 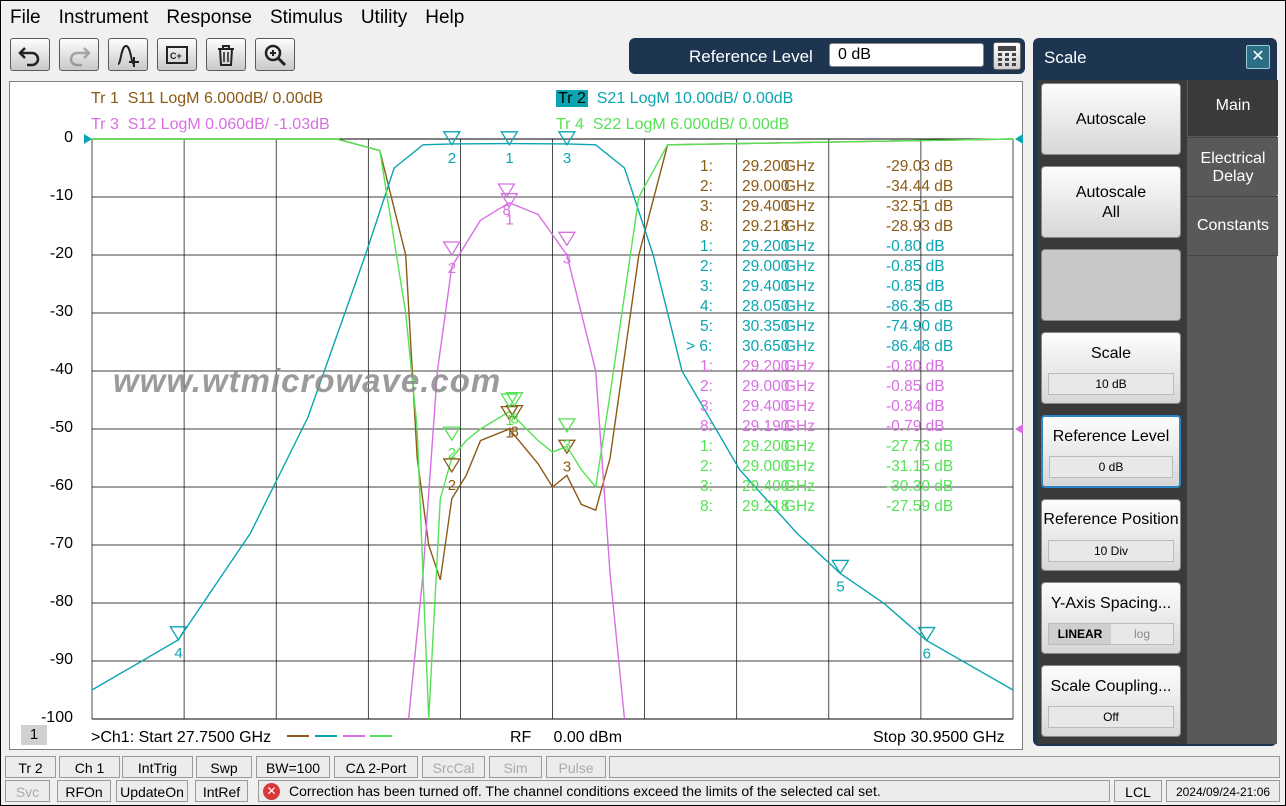 What do you see at coordinates (766, 306) in the screenshot?
I see `marker-frequency: 28.050` at bounding box center [766, 306].